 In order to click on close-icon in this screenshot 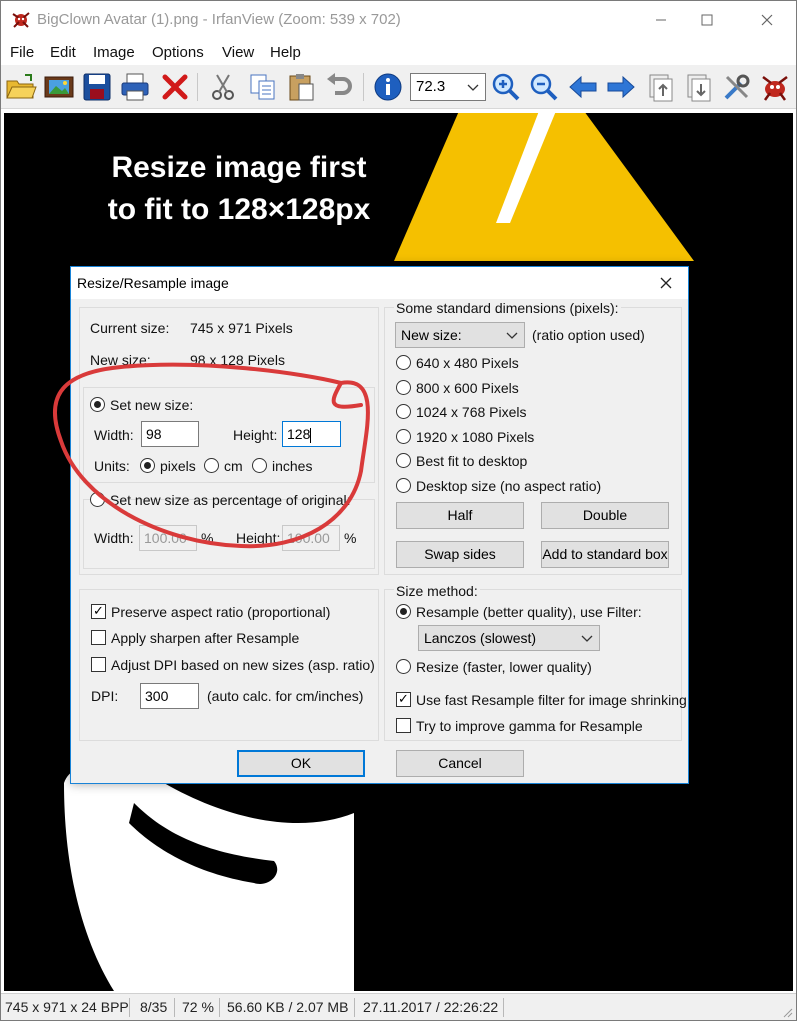, I will do `click(767, 20)`.